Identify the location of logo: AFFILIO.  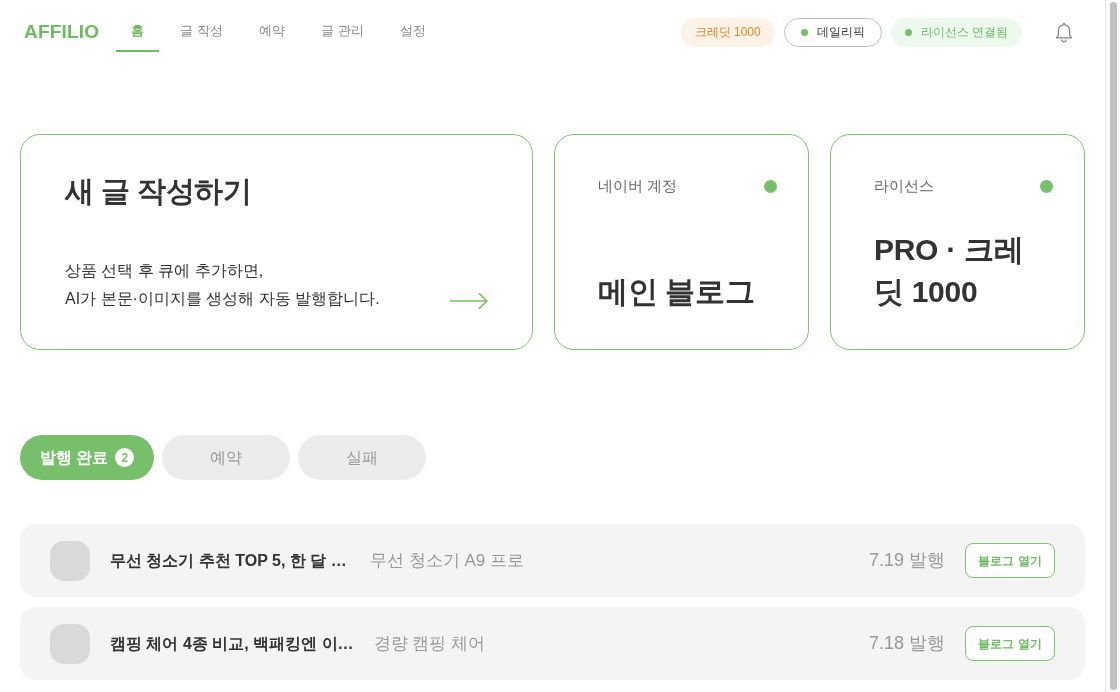
(62, 31).